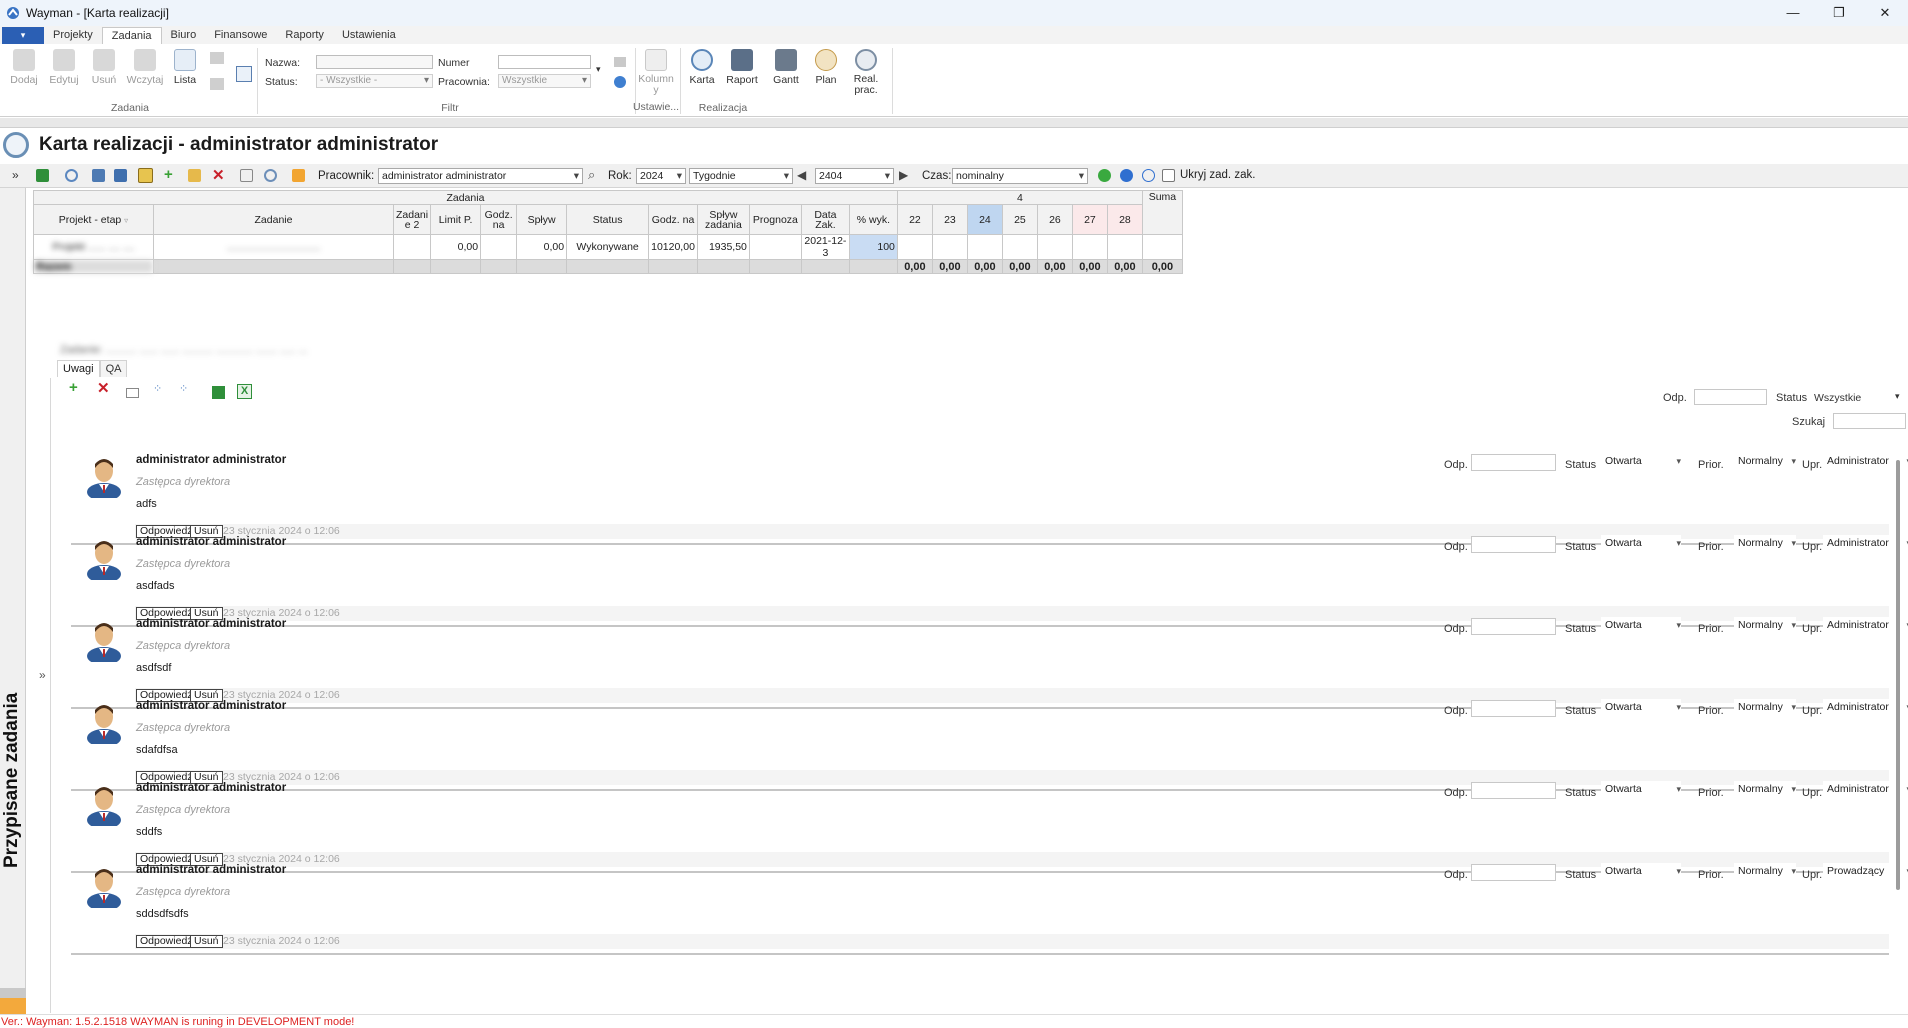 This screenshot has height=1028, width=1908. I want to click on preview-icon, so click(217, 84).